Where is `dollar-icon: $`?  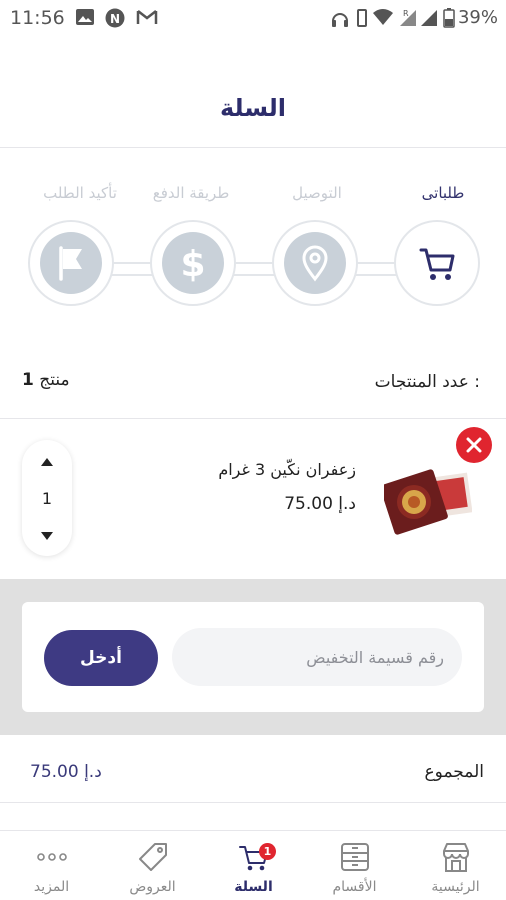
dollar-icon: $ is located at coordinates (192, 264).